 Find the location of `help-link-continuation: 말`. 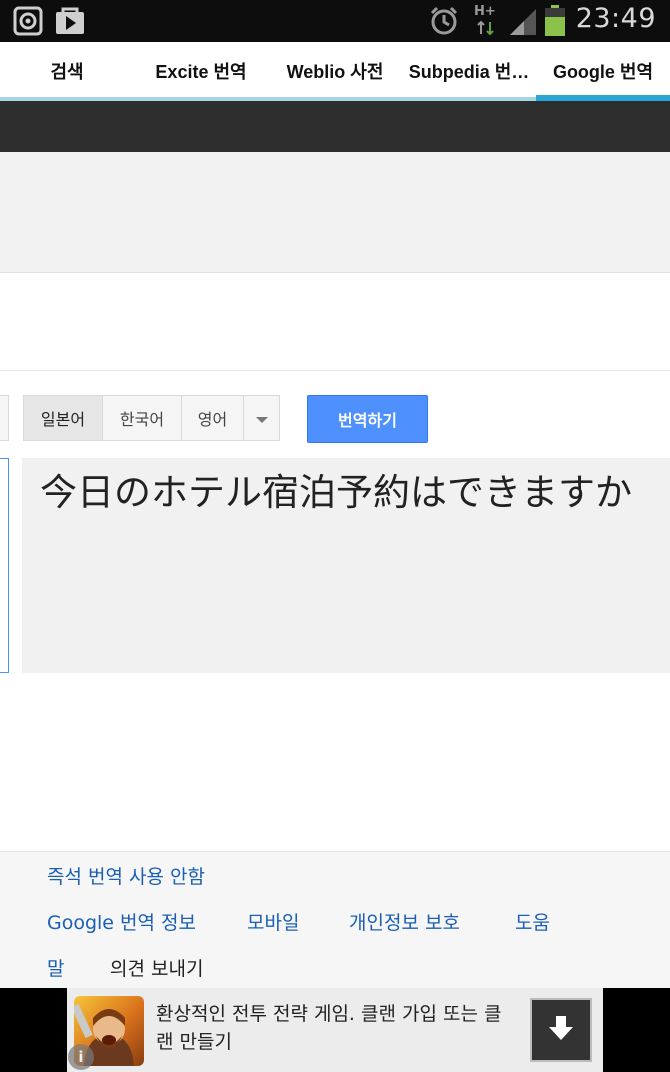

help-link-continuation: 말 is located at coordinates (55, 967).